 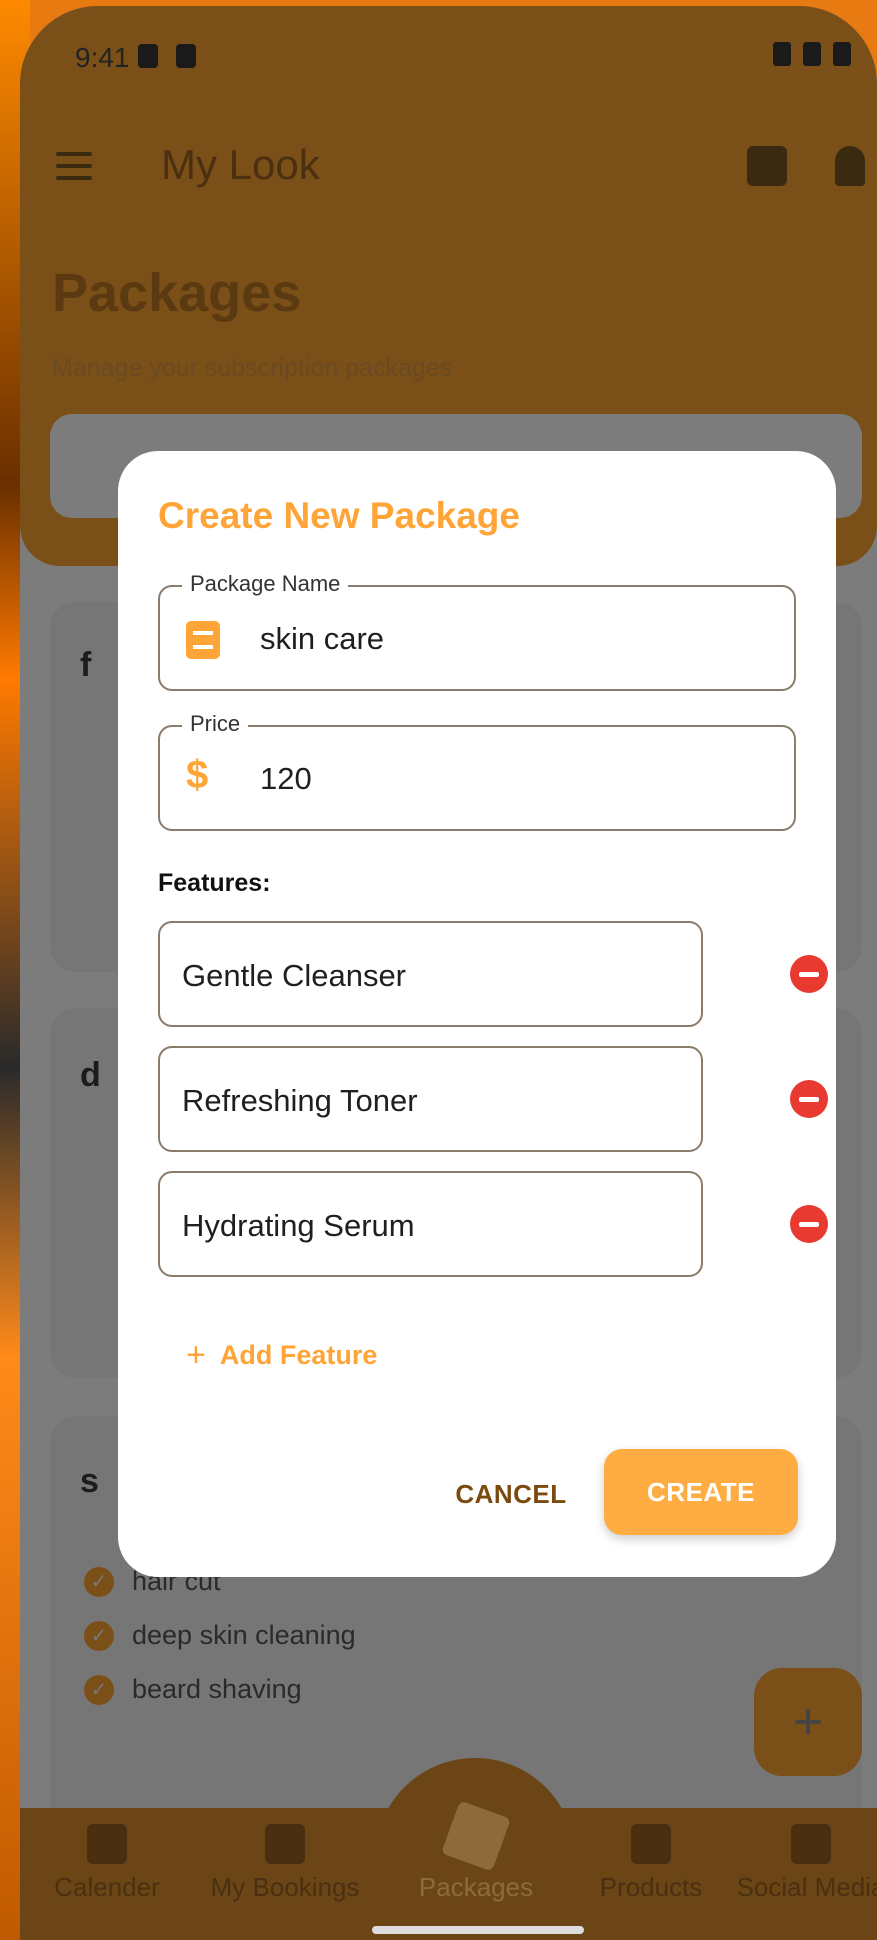 I want to click on home-indicator, so click(x=478, y=1930).